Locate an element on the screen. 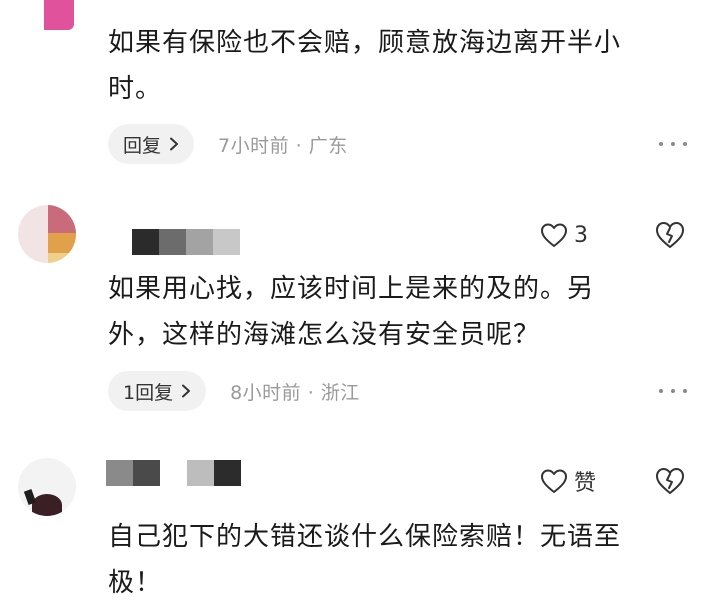 The image size is (719, 606). heart-icon is located at coordinates (554, 481).